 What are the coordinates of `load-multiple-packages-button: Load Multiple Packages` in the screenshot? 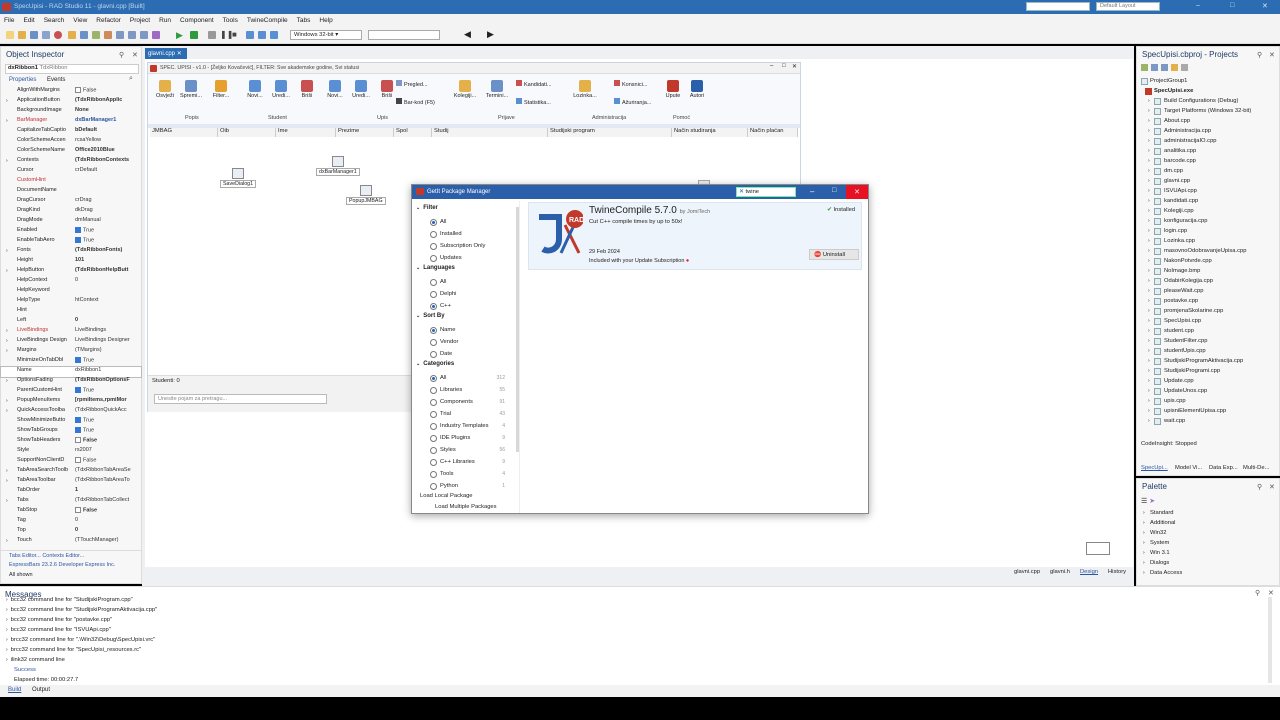 It's located at (466, 507).